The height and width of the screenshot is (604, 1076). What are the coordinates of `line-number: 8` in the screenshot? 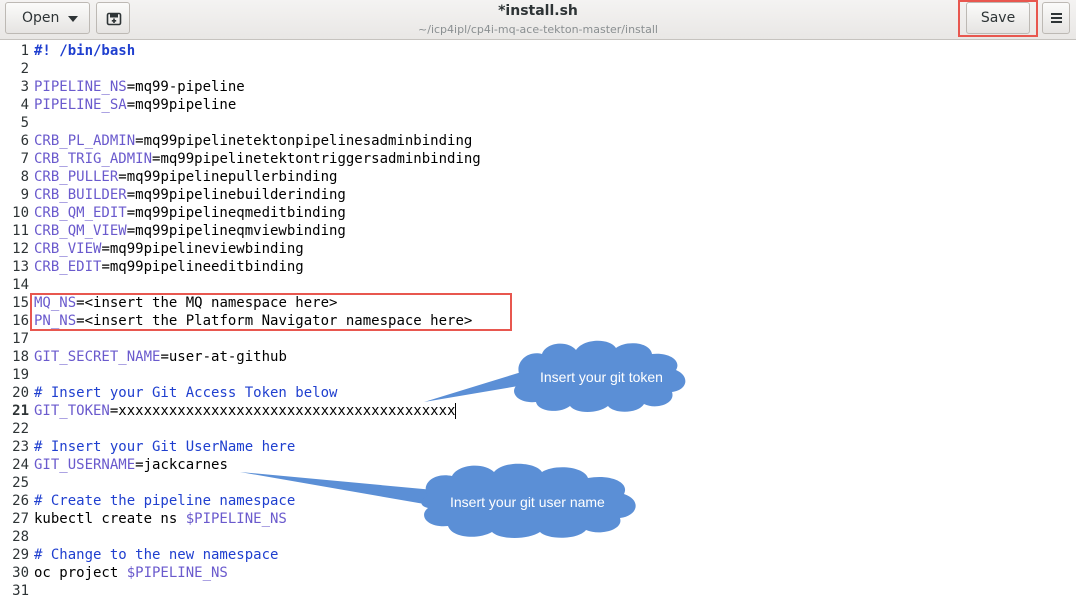 It's located at (24, 177).